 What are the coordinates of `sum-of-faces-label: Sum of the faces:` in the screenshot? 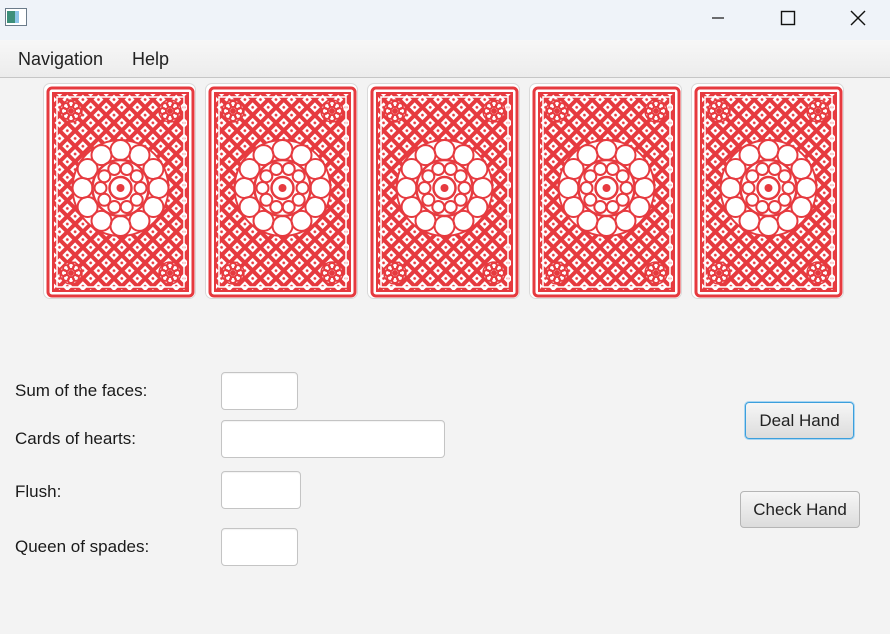 It's located at (81, 390).